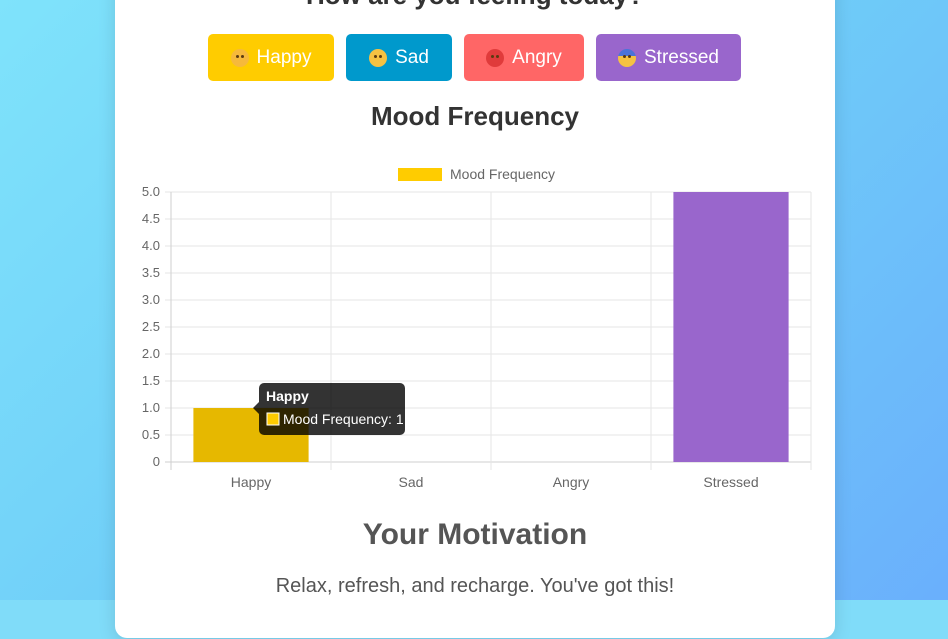  Describe the element at coordinates (151, 326) in the screenshot. I see `y-tick-label: 2.5` at that location.